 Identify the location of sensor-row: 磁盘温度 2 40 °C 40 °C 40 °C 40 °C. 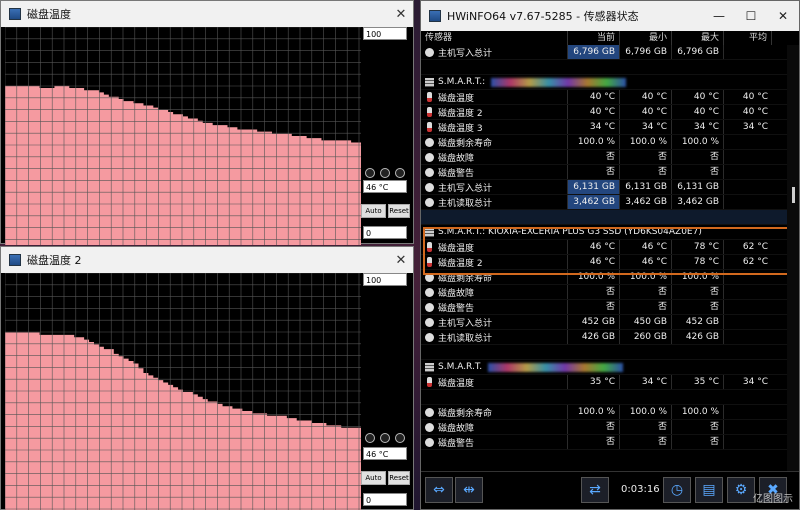
(604, 112).